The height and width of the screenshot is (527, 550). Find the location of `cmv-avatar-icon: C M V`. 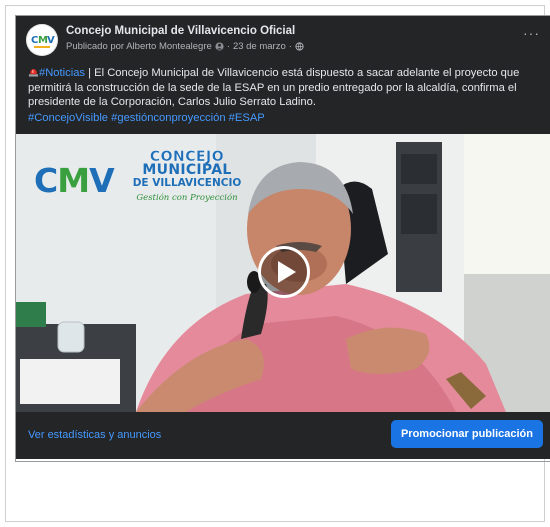

cmv-avatar-icon: C M V is located at coordinates (42, 40).